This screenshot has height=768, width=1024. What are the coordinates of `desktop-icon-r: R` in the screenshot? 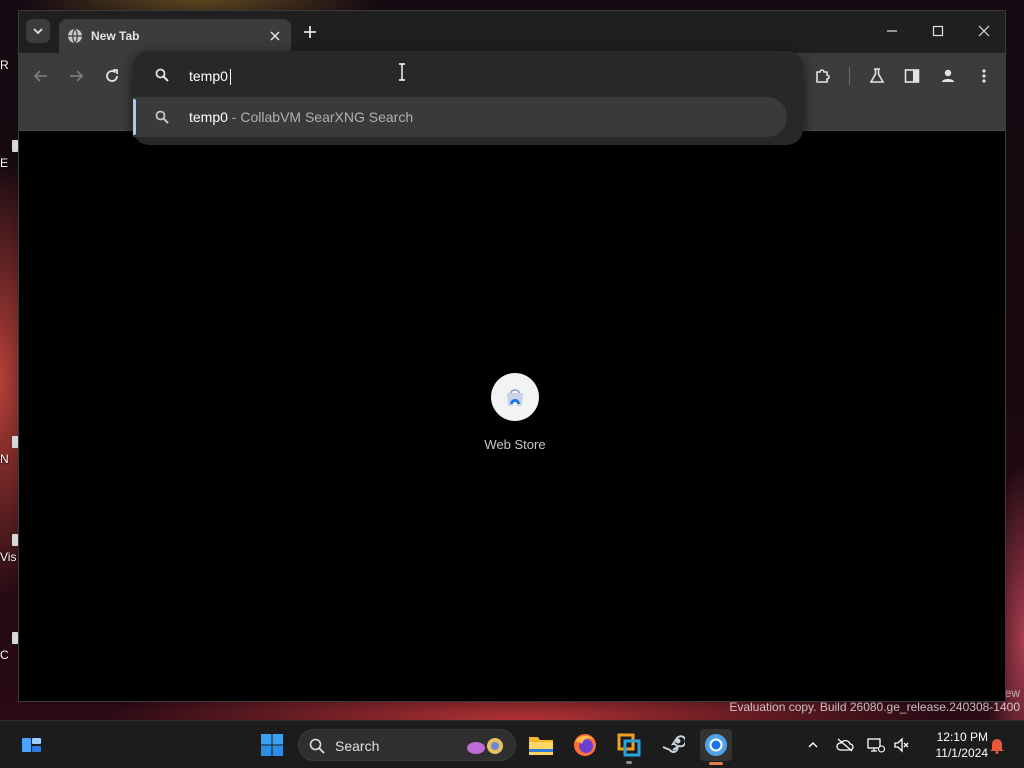 It's located at (10, 65).